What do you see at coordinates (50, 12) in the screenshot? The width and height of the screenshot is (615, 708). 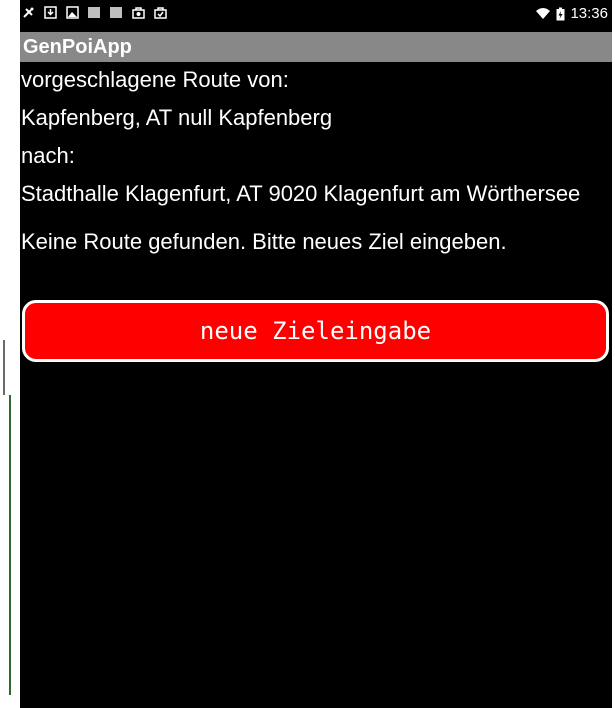 I see `download-icon` at bounding box center [50, 12].